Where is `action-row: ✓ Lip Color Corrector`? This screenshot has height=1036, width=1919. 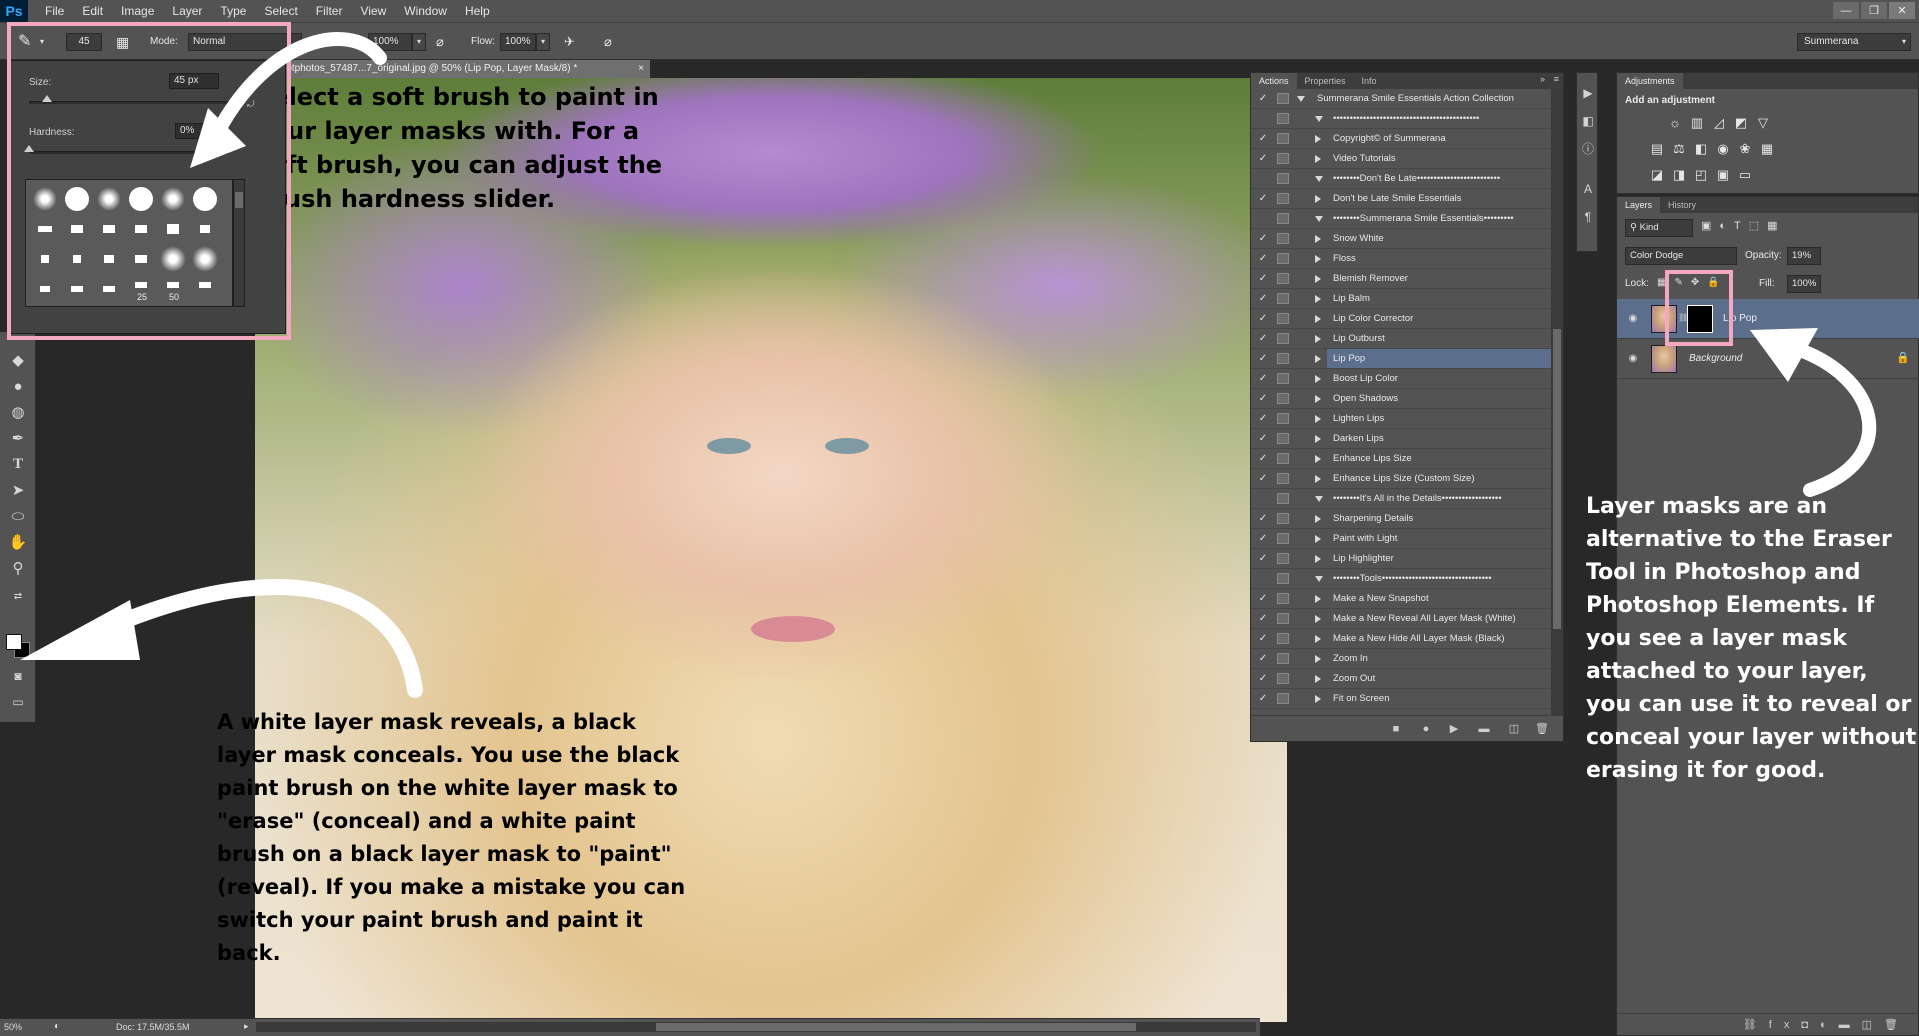 action-row: ✓ Lip Color Corrector is located at coordinates (1401, 319).